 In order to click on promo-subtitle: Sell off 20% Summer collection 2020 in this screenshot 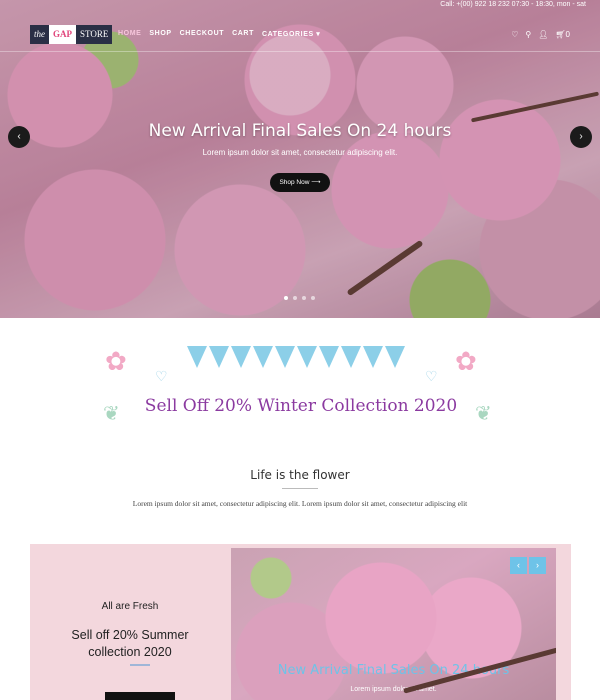, I will do `click(130, 643)`.